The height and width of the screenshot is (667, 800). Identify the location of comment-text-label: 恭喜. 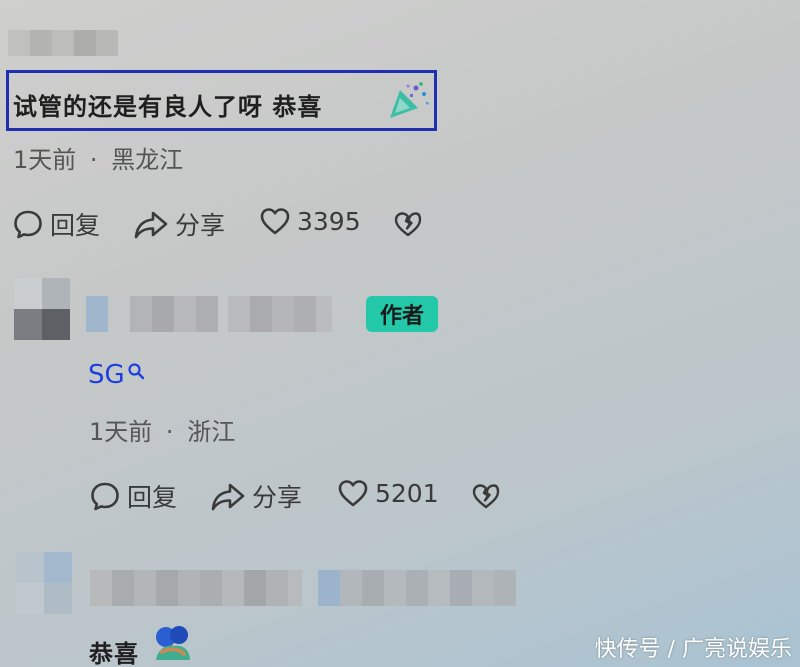
(114, 653).